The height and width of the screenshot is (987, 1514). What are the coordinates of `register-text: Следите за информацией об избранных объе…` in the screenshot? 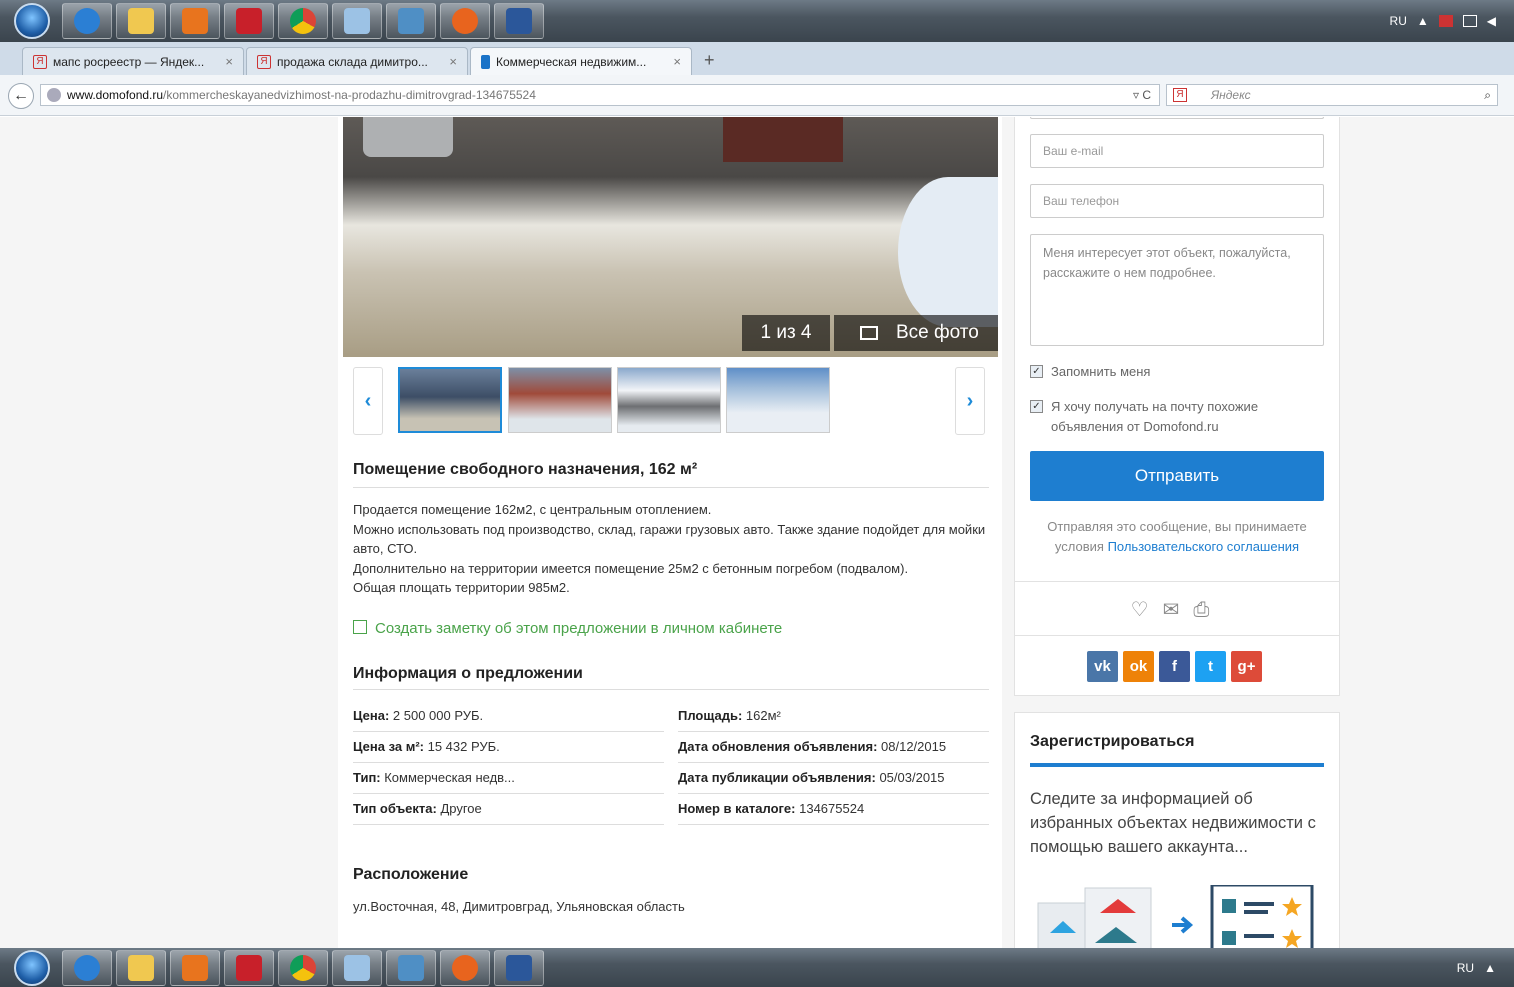 It's located at (1173, 823).